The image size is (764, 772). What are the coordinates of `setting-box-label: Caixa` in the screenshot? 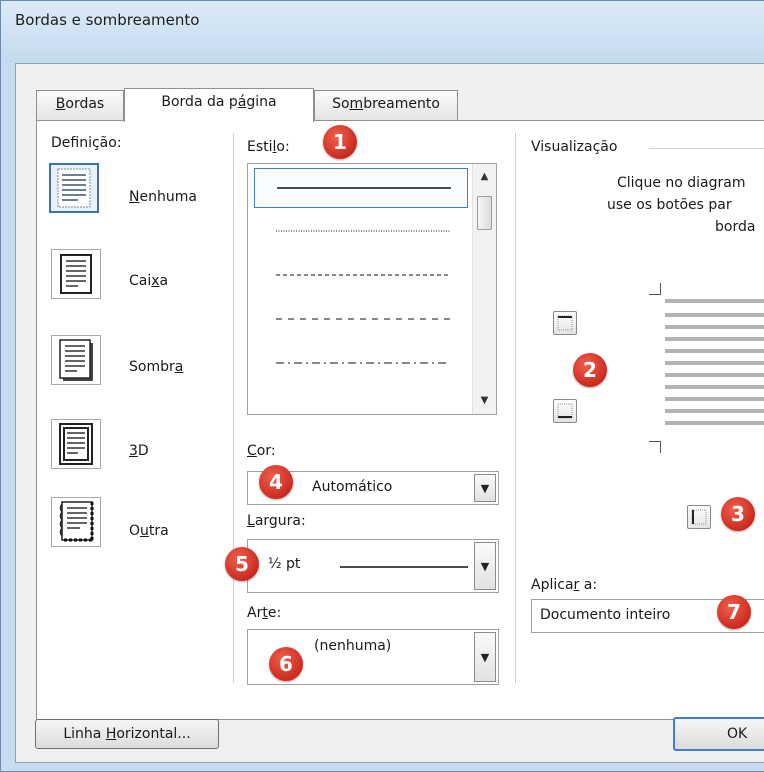 It's located at (149, 281).